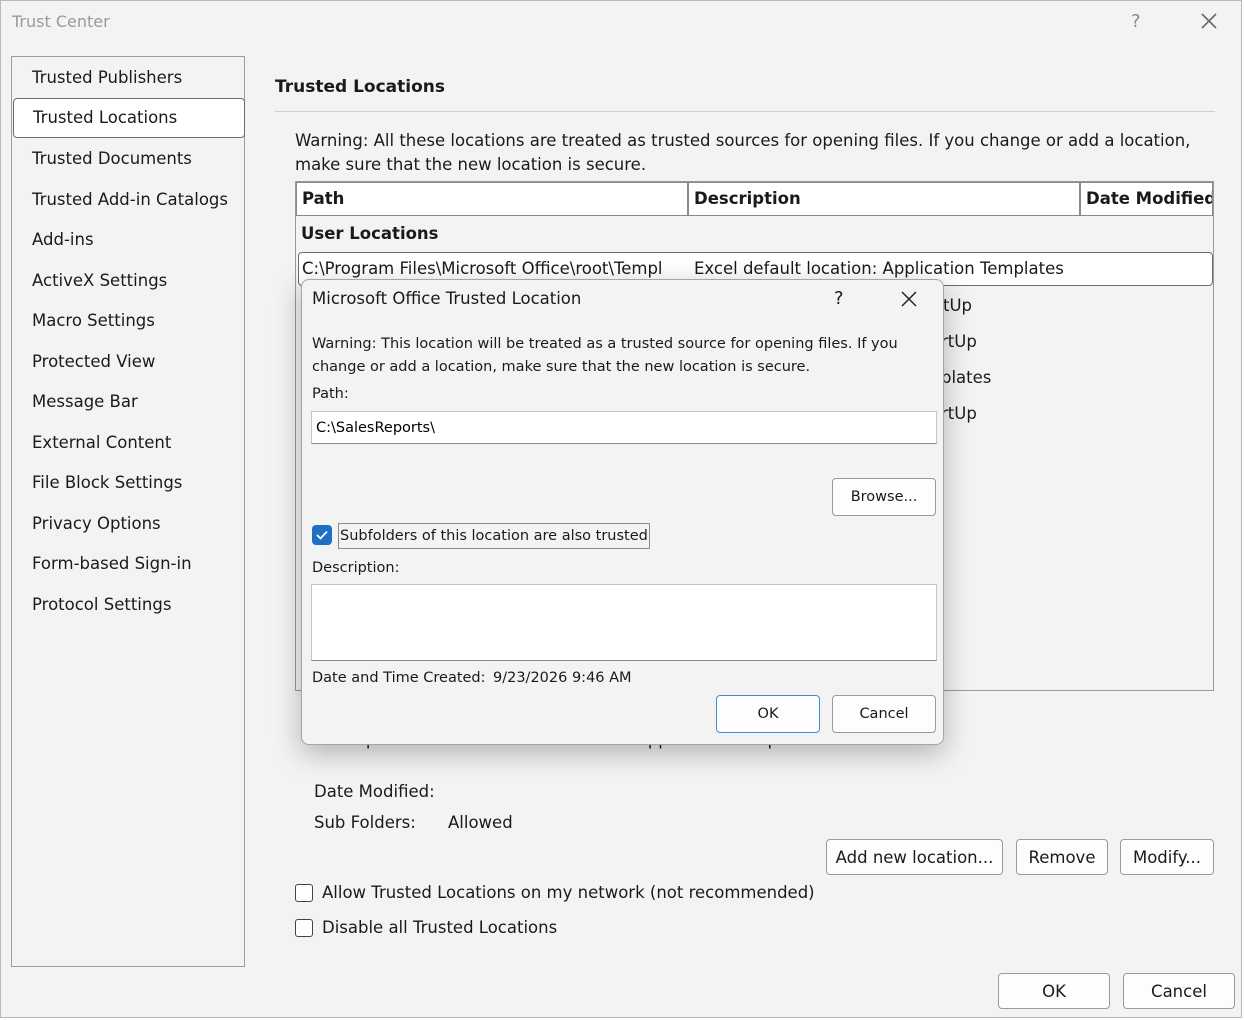 The width and height of the screenshot is (1244, 1020). What do you see at coordinates (128, 524) in the screenshot?
I see `sidebar-item-privacy-options: Privacy Options` at bounding box center [128, 524].